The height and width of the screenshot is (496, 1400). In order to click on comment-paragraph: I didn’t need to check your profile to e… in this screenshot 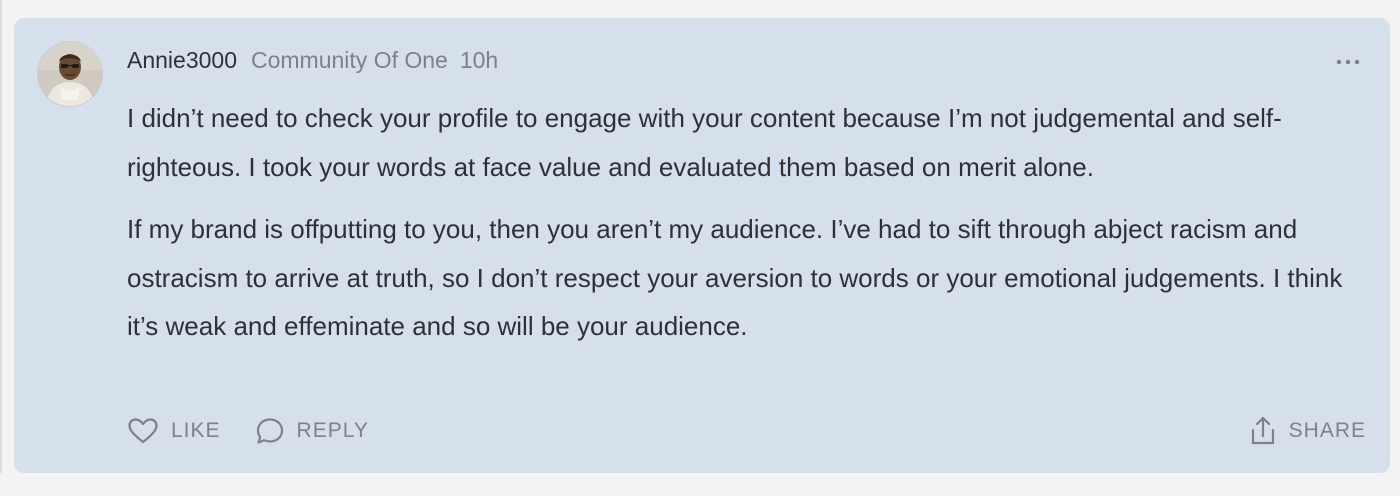, I will do `click(704, 142)`.